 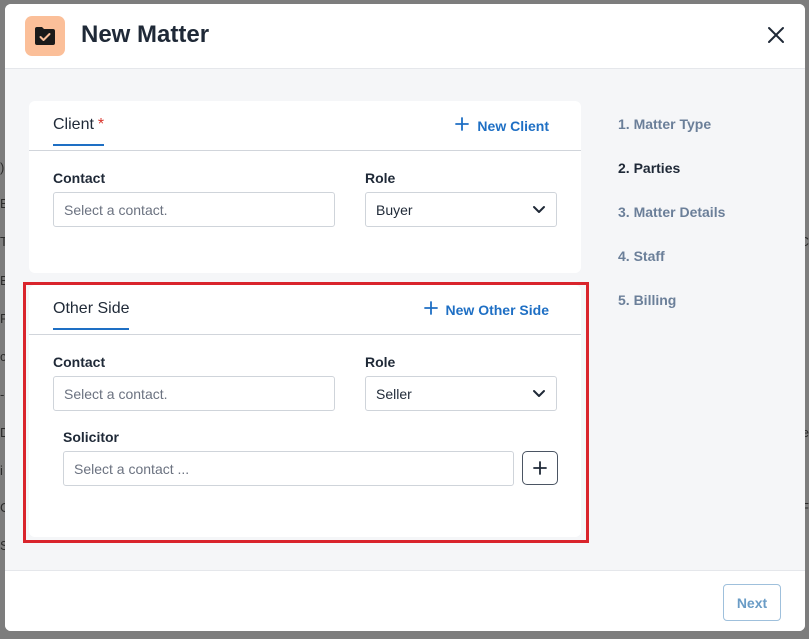 I want to click on other-side-tab-label: Other Side, so click(x=91, y=308).